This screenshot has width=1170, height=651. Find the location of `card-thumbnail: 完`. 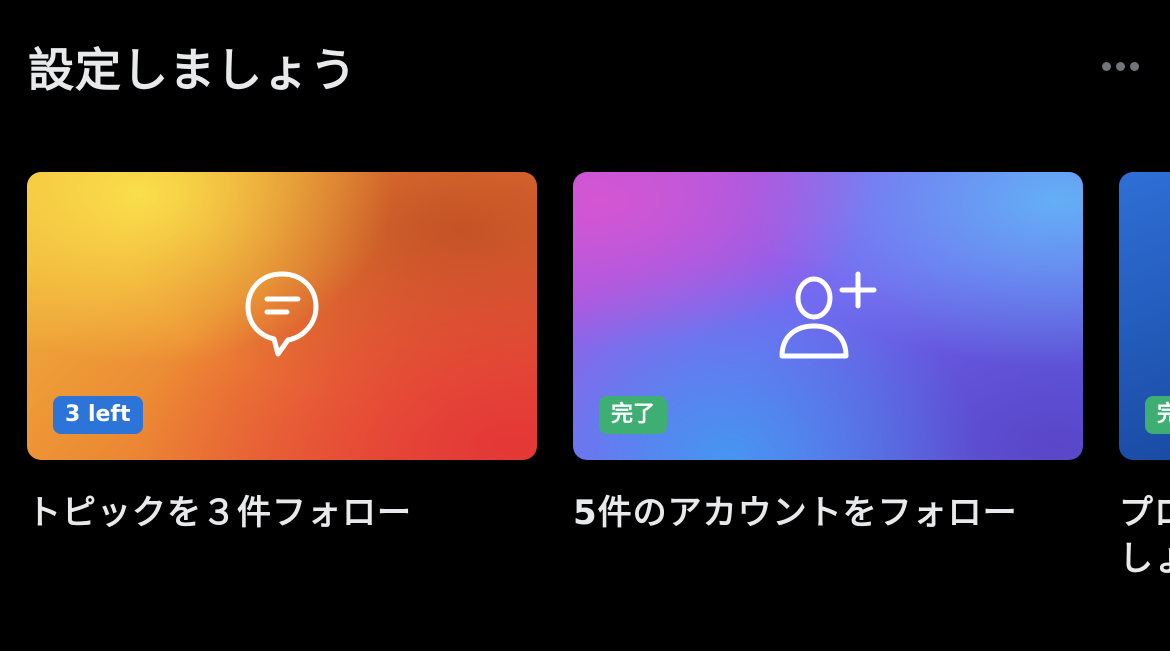

card-thumbnail: 完 is located at coordinates (1144, 316).